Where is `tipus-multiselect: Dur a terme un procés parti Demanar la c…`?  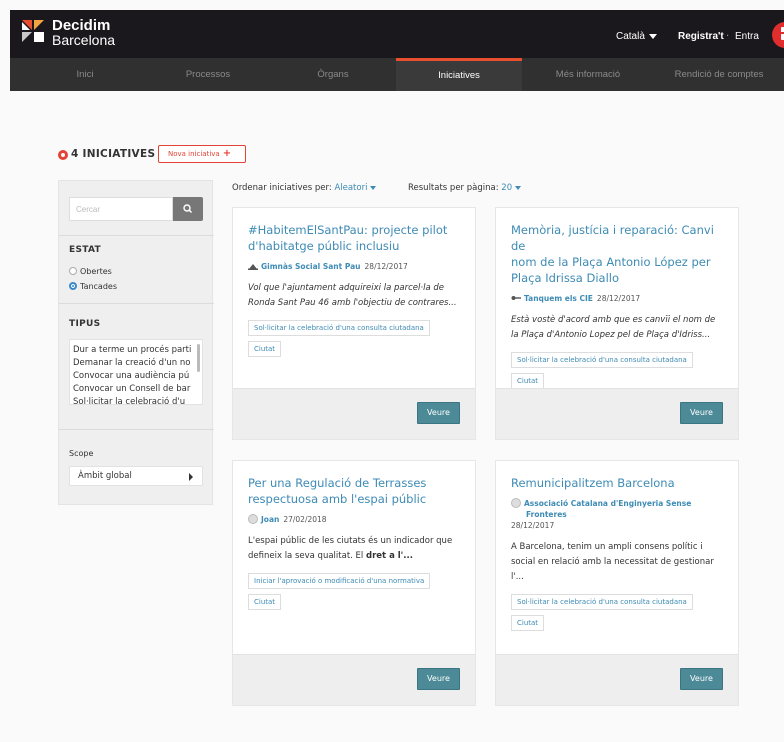 tipus-multiselect: Dur a terme un procés parti Demanar la c… is located at coordinates (136, 372).